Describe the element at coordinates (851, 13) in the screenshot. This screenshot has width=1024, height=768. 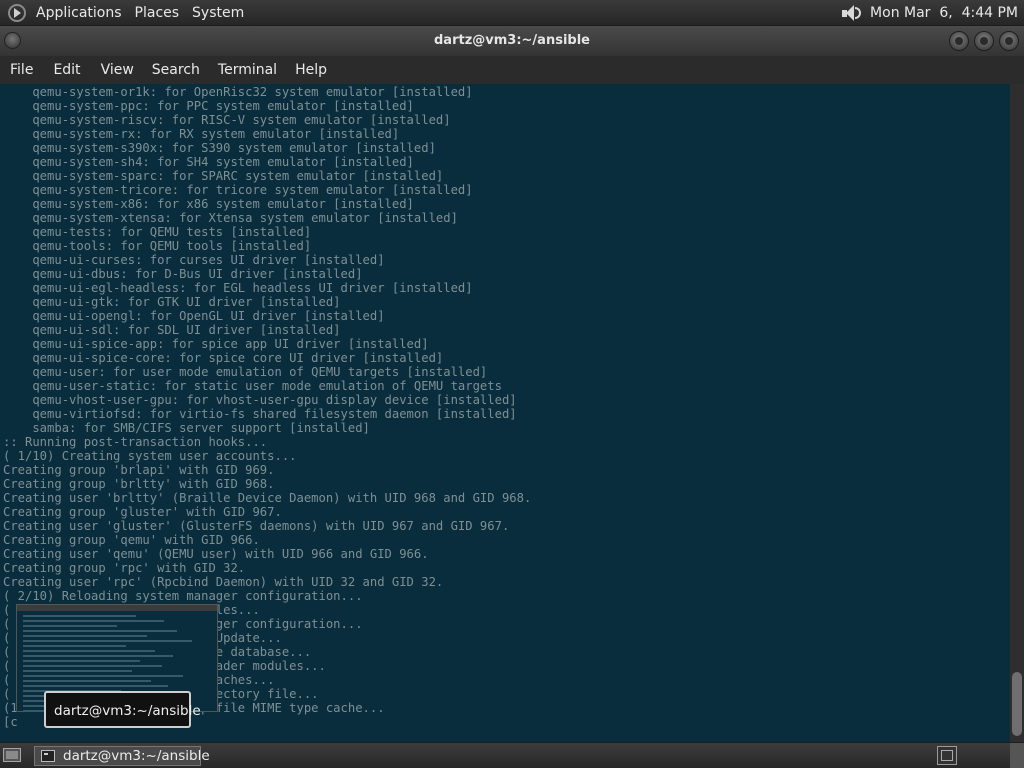
I see `volume-icon` at that location.